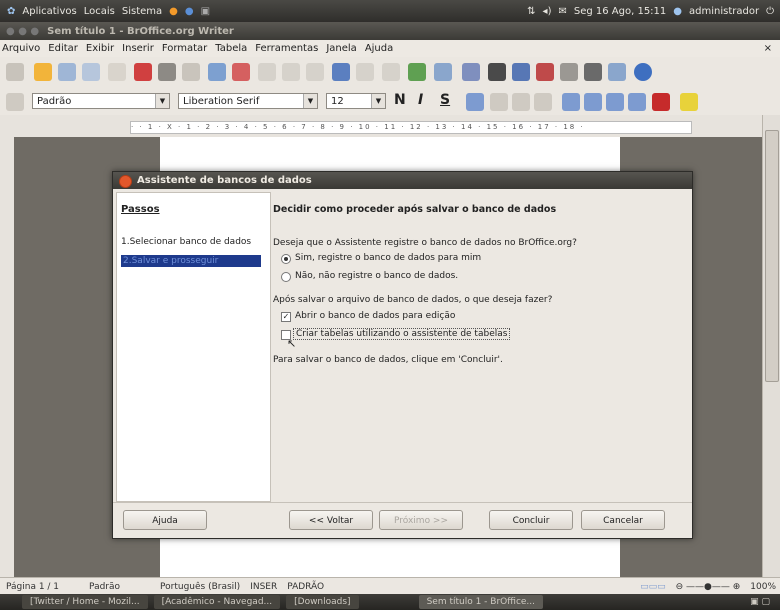 The image size is (780, 610). Describe the element at coordinates (543, 102) in the screenshot. I see `justify-icon` at that location.